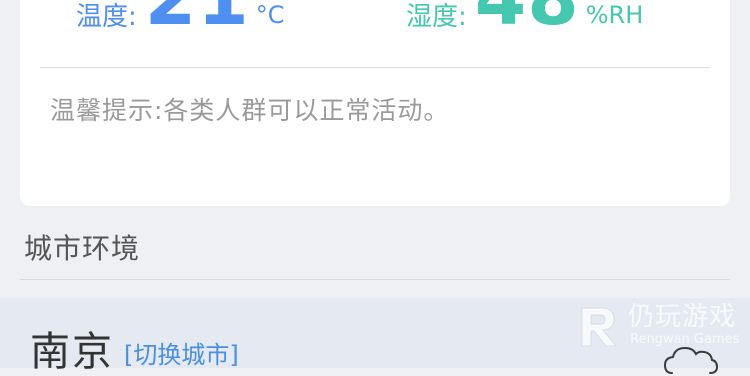 This screenshot has height=376, width=750. I want to click on humidity-label: 湿度:, so click(436, 17).